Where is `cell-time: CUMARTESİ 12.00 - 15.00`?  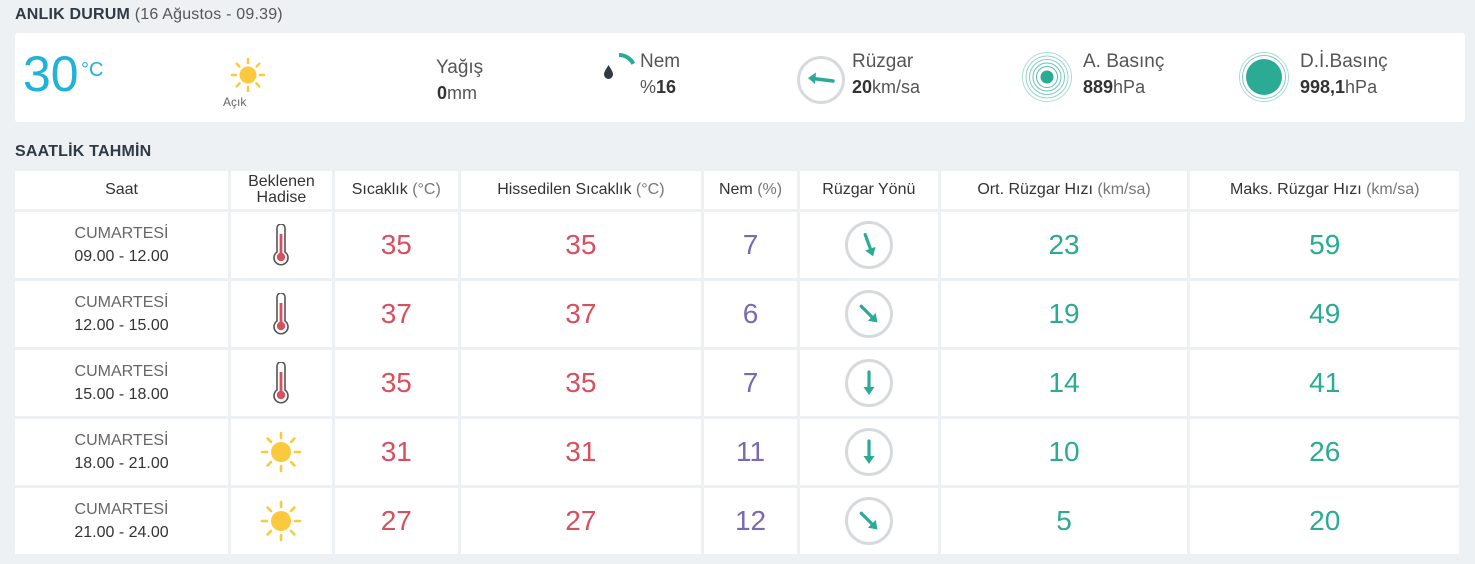 cell-time: CUMARTESİ 12.00 - 15.00 is located at coordinates (122, 314).